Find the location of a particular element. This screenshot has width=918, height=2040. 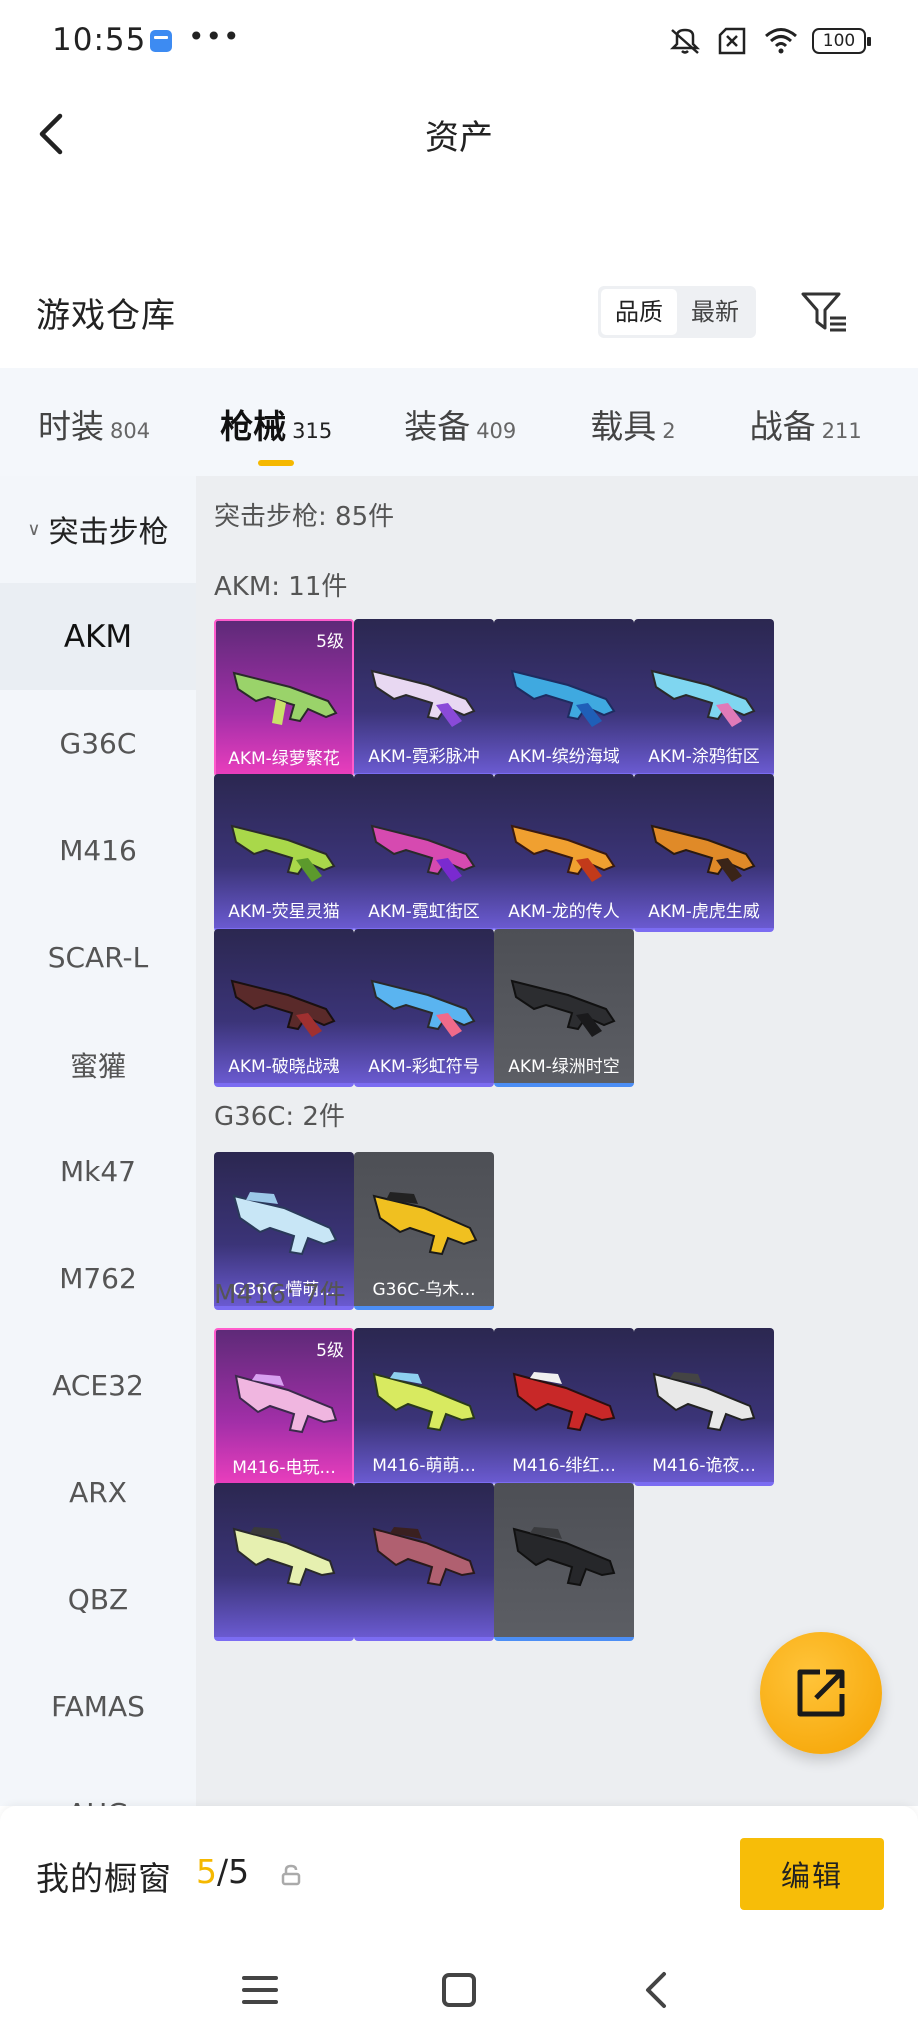

sidebar-item-ace32: ACE32 is located at coordinates (98, 1385).